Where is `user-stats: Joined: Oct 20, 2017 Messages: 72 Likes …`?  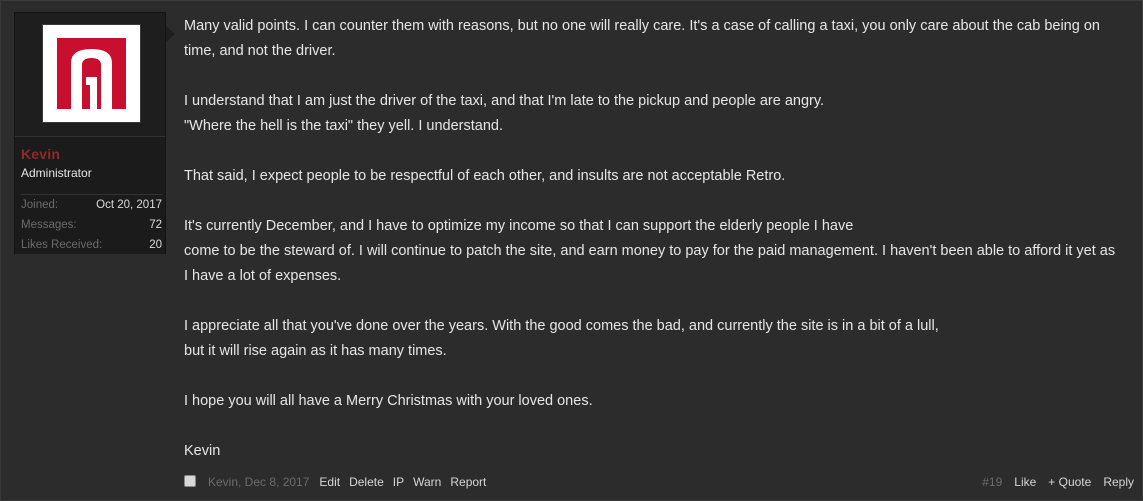 user-stats: Joined: Oct 20, 2017 Messages: 72 Likes … is located at coordinates (91, 224).